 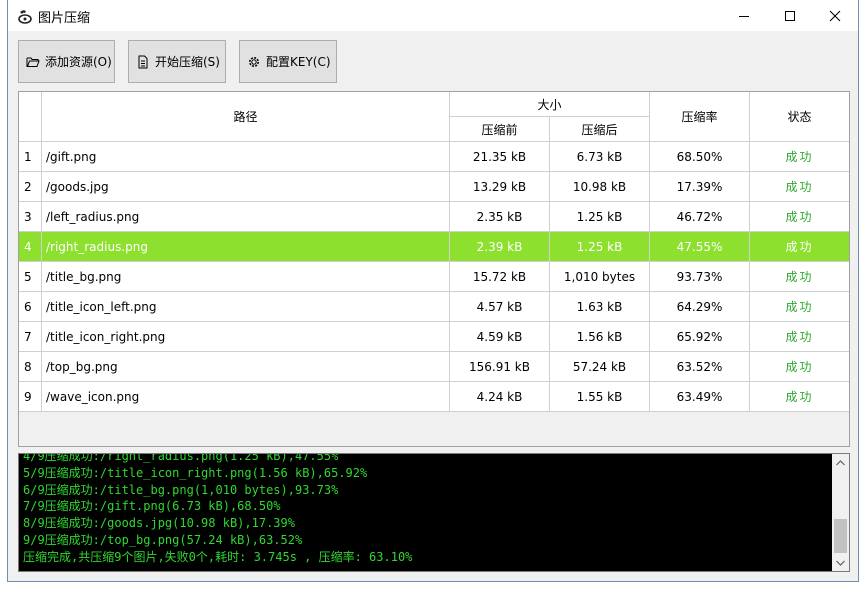 I want to click on row-index: 6, so click(x=30, y=307).